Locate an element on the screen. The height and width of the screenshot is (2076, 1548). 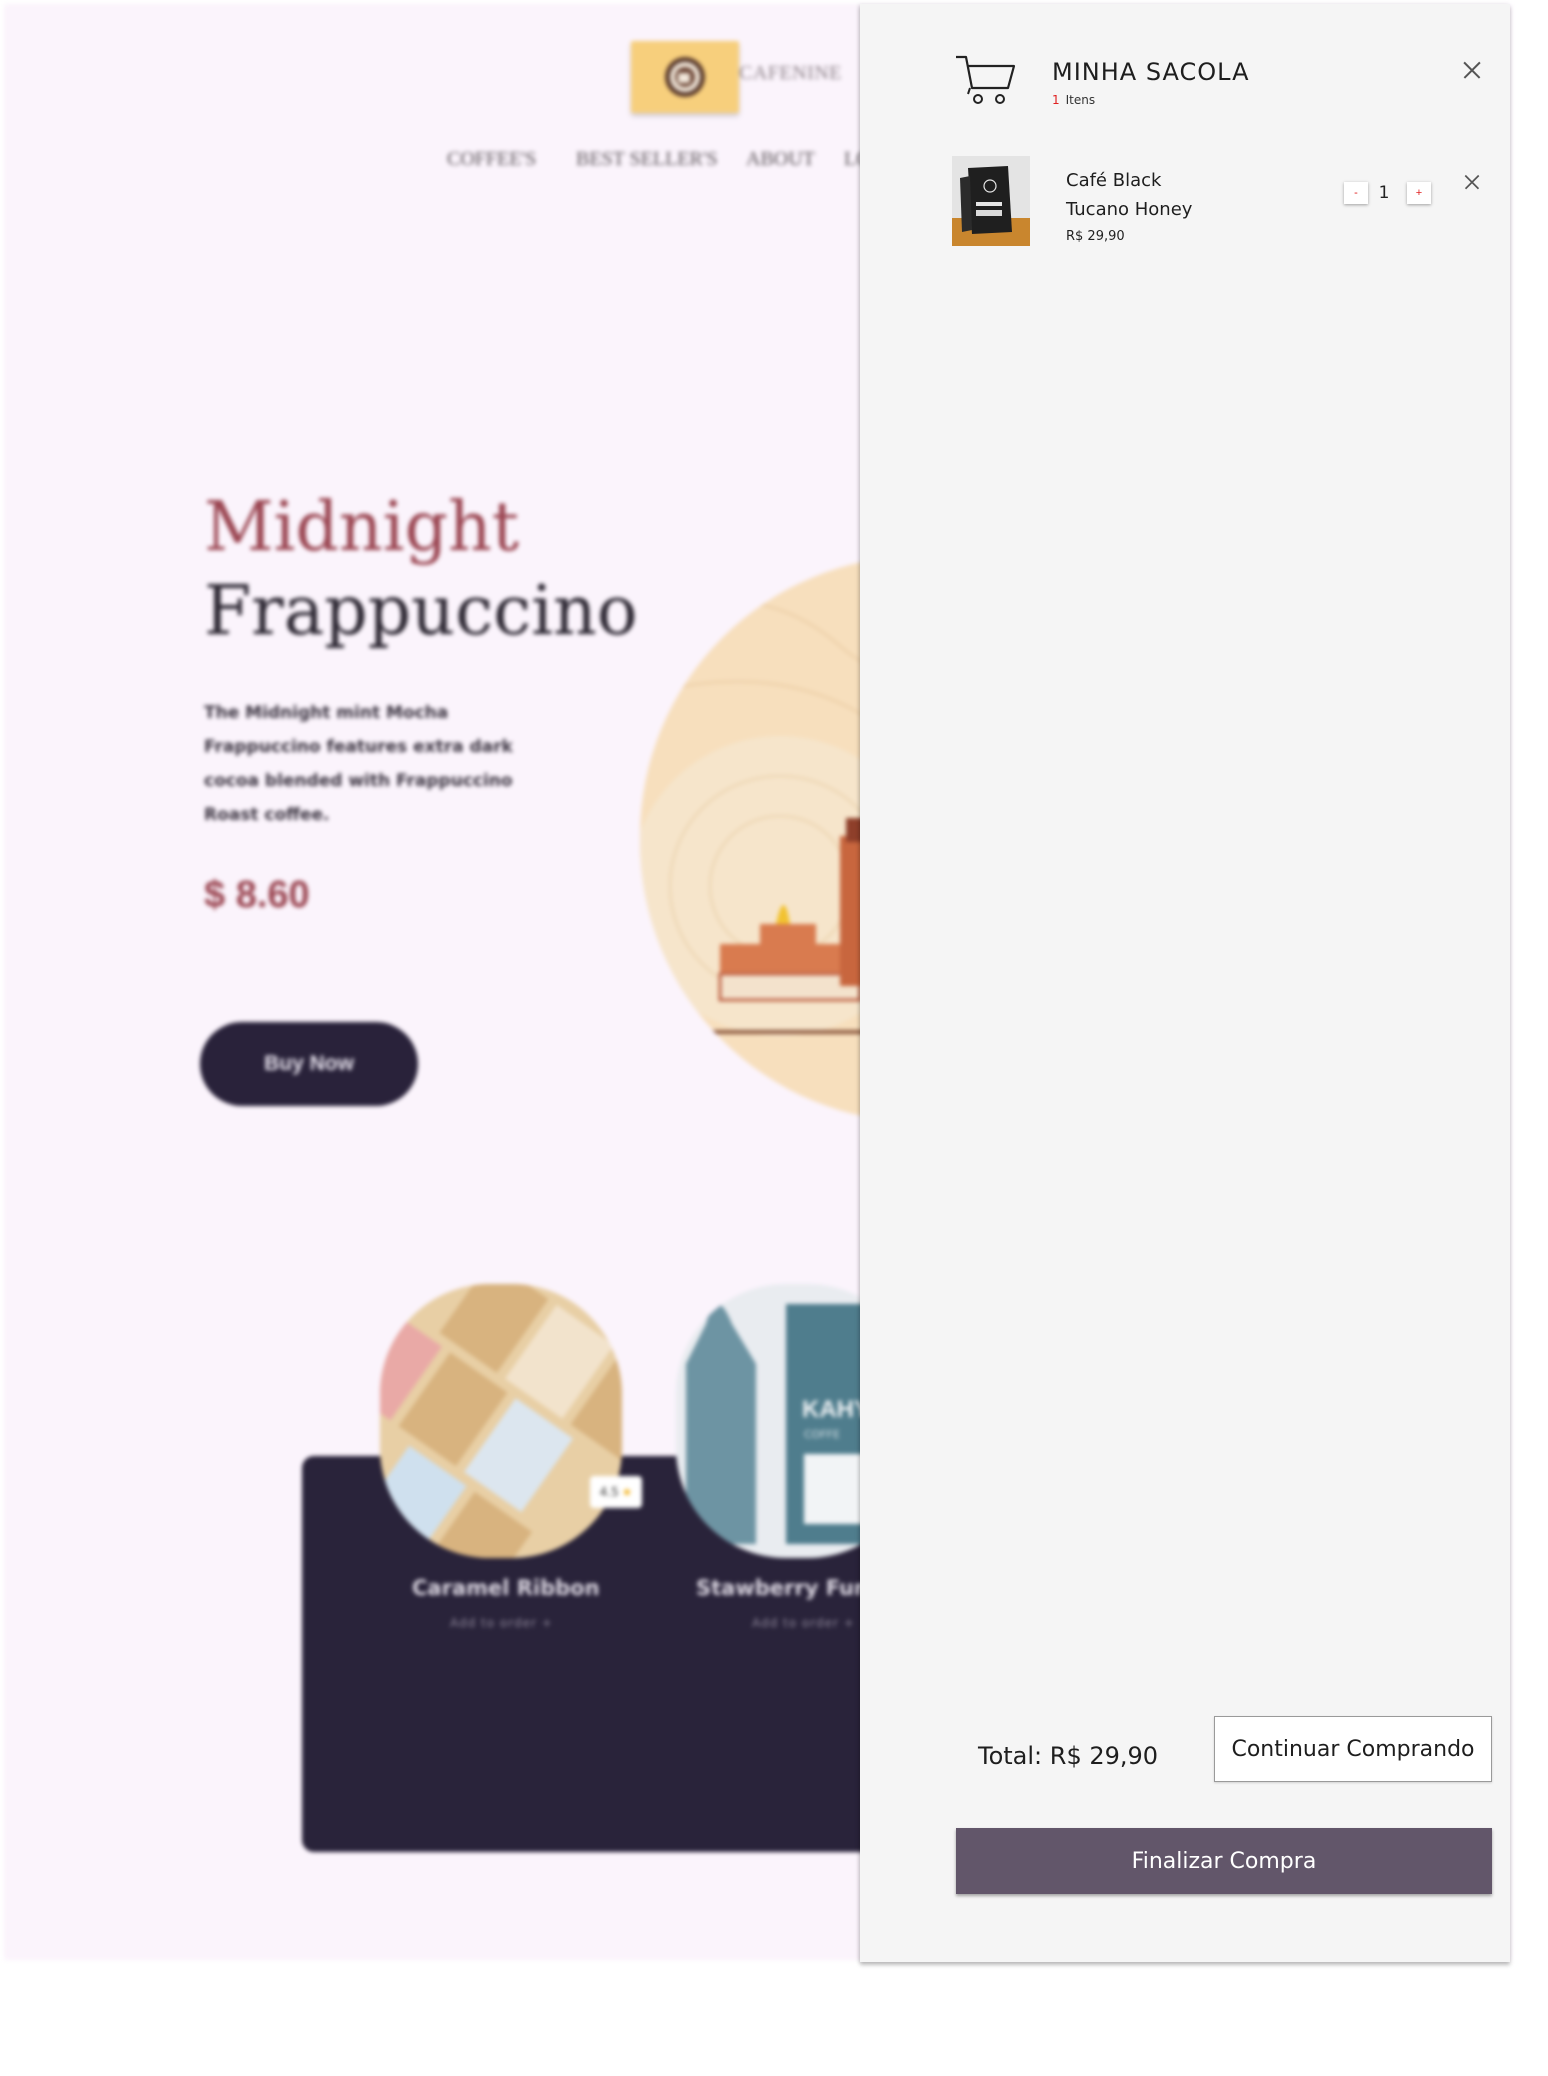
star-icon: ★ is located at coordinates (627, 1492).